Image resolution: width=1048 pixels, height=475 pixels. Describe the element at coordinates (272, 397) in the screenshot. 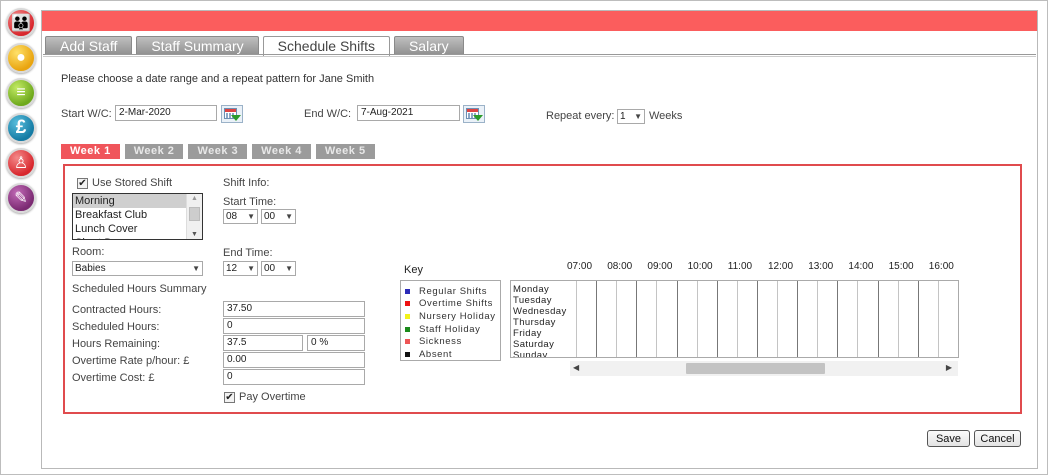

I see `pay-overtime-label: Pay Overtime` at that location.